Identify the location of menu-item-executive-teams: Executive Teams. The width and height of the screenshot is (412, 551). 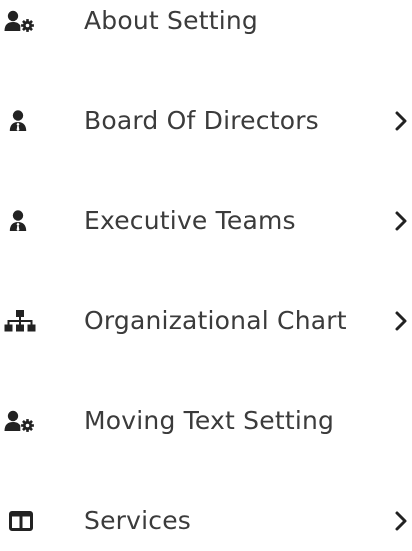
(206, 221).